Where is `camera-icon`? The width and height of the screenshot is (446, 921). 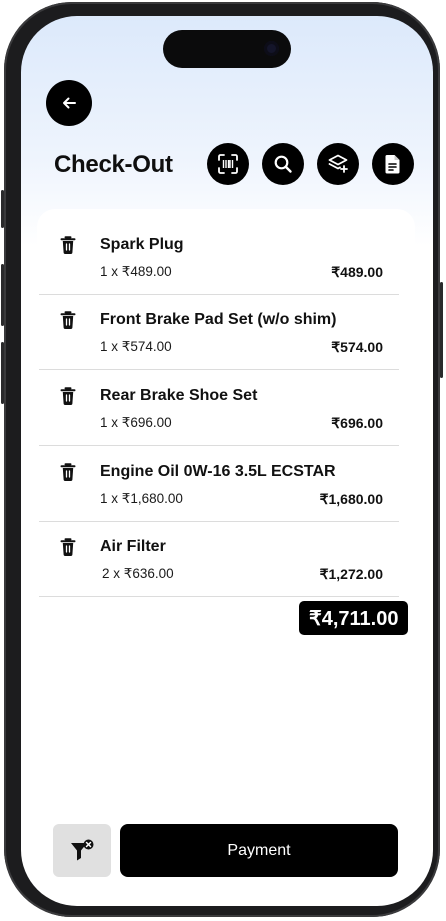
camera-icon is located at coordinates (271, 48).